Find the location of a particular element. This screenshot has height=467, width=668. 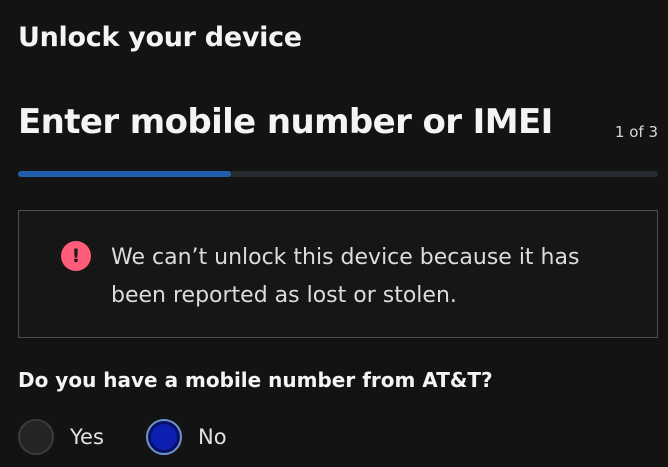

radio-option-no: No is located at coordinates (186, 437).